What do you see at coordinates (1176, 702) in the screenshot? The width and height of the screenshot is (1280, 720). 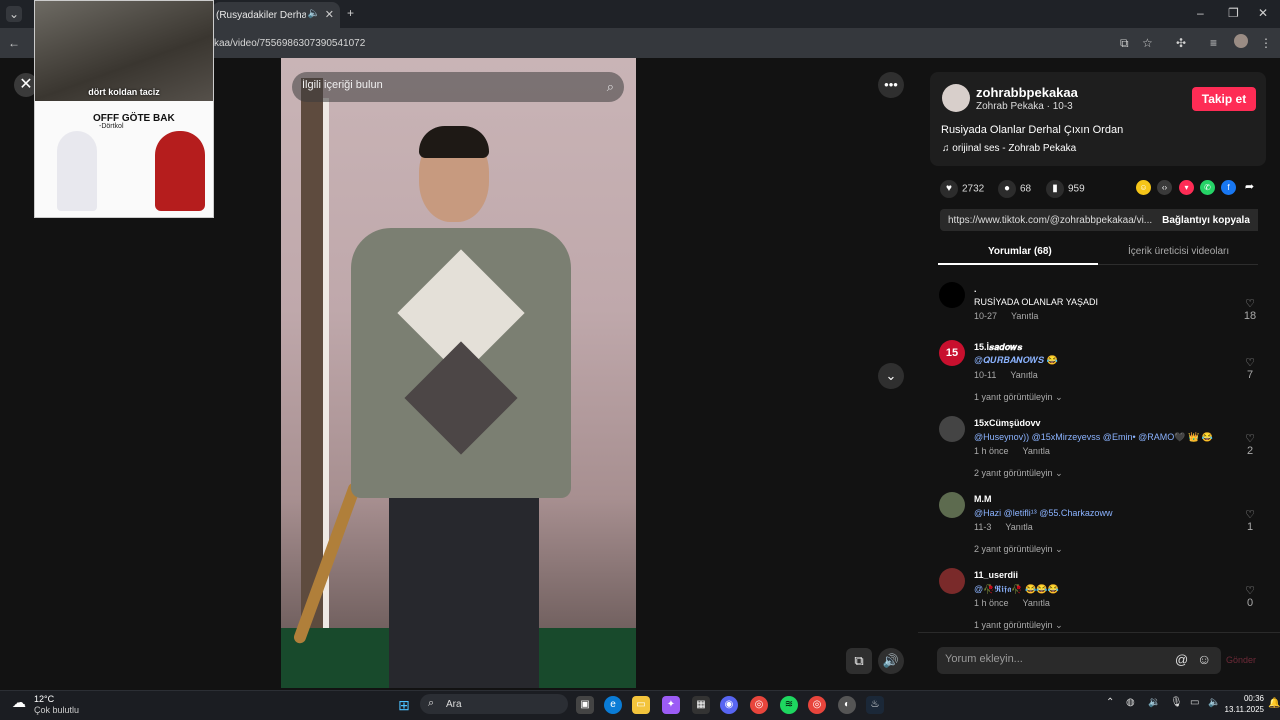 I see `tray-mic-icon: 🎙` at bounding box center [1176, 702].